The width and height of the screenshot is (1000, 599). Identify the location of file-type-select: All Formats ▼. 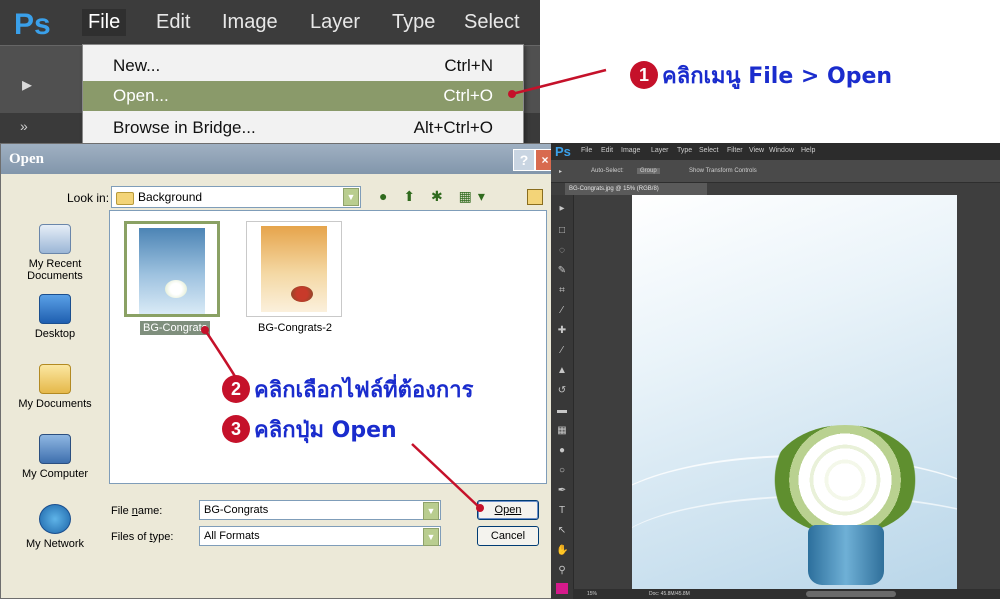
(320, 536).